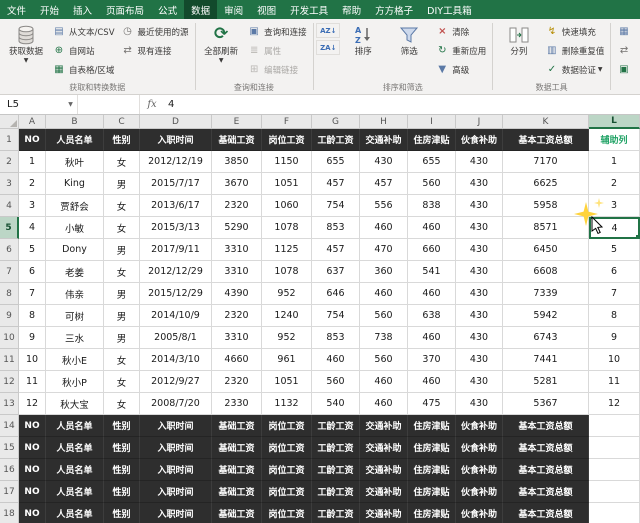  Describe the element at coordinates (328, 47) in the screenshot. I see `sort-descending-button: ZA↓` at that location.